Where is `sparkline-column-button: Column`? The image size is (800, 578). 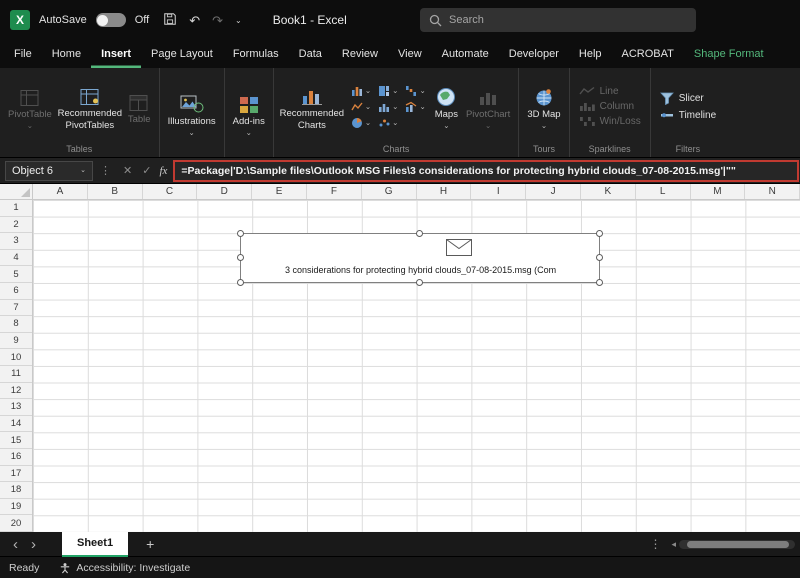
sparkline-column-button: Column is located at coordinates (610, 106).